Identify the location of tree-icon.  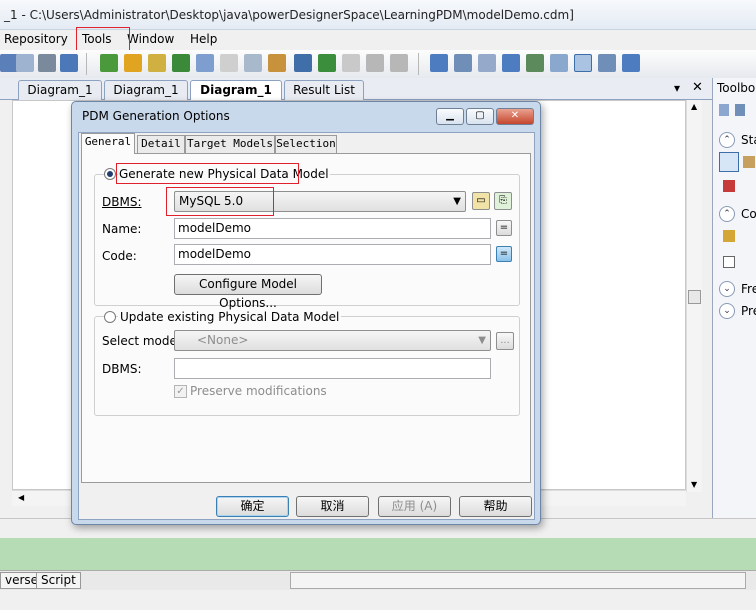
(535, 63).